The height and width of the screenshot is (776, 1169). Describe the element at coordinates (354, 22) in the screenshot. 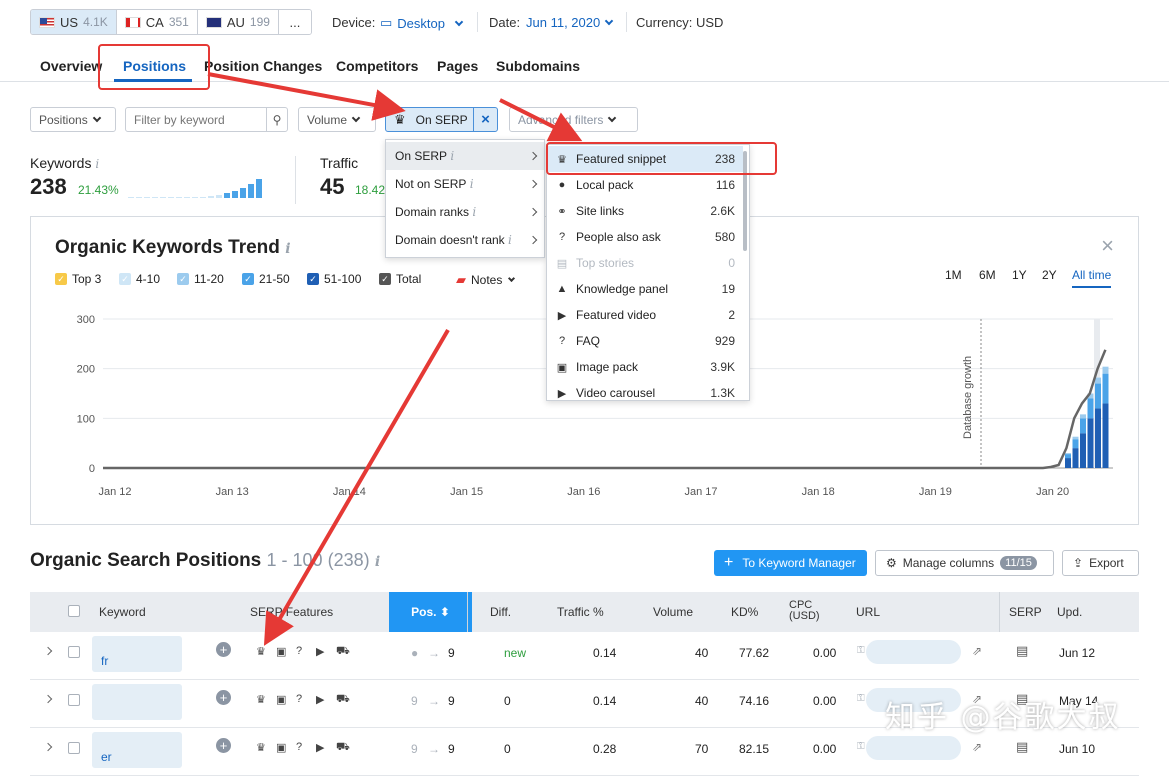

I see `device-label: Device:` at that location.